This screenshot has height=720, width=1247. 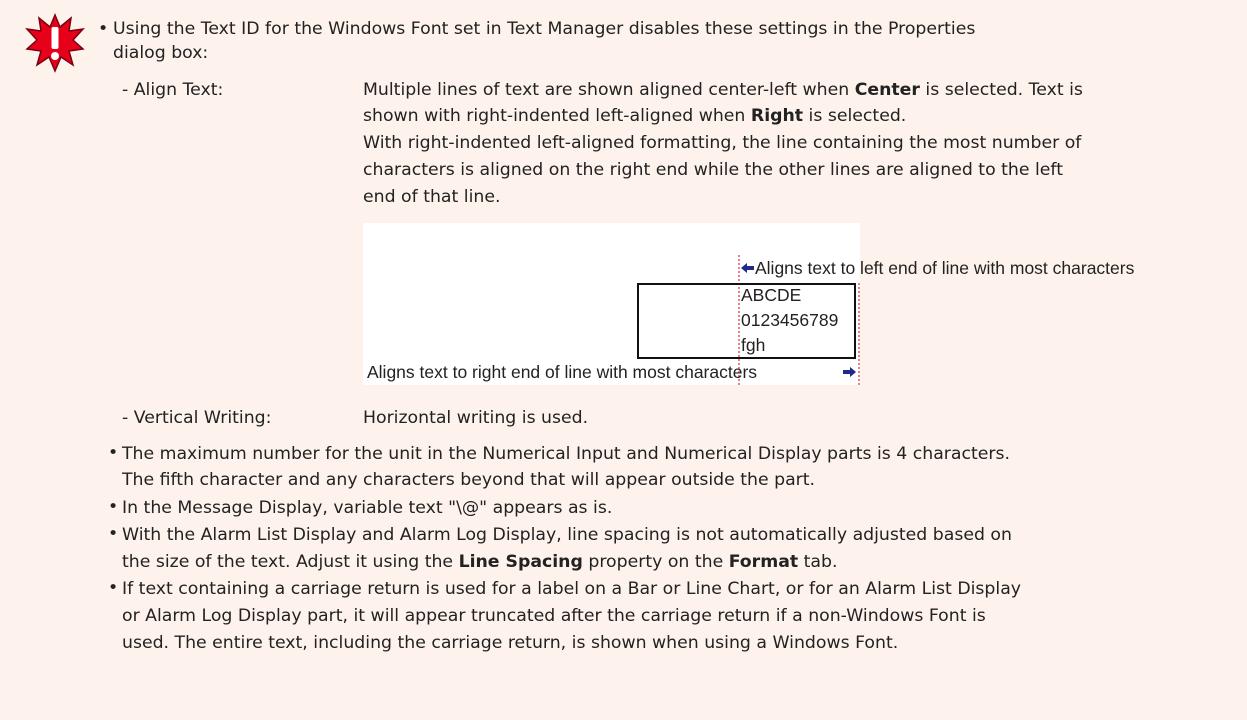 What do you see at coordinates (790, 320) in the screenshot?
I see `figure-line-2: 0123456789` at bounding box center [790, 320].